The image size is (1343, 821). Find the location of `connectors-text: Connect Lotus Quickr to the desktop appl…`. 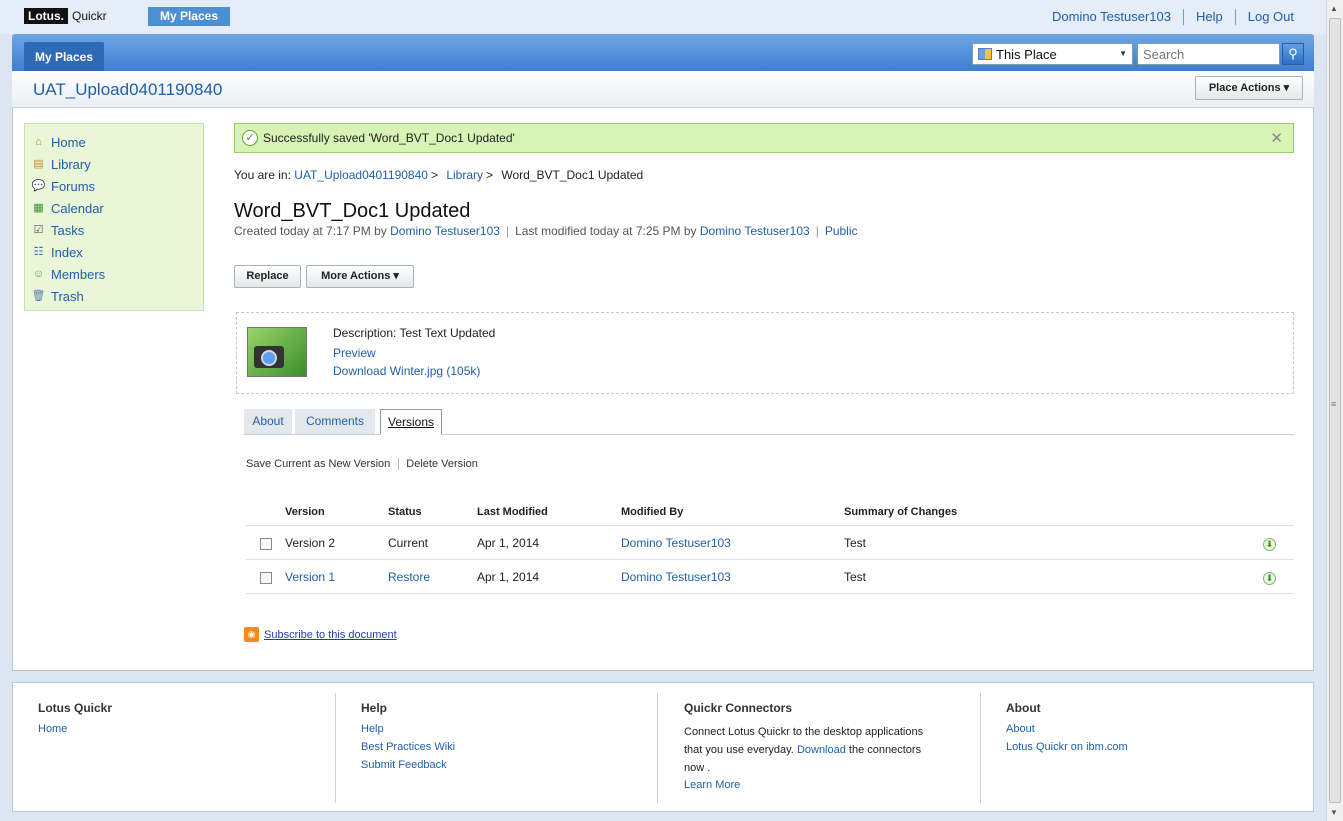

connectors-text: Connect Lotus Quickr to the desktop appl… is located at coordinates (831, 750).